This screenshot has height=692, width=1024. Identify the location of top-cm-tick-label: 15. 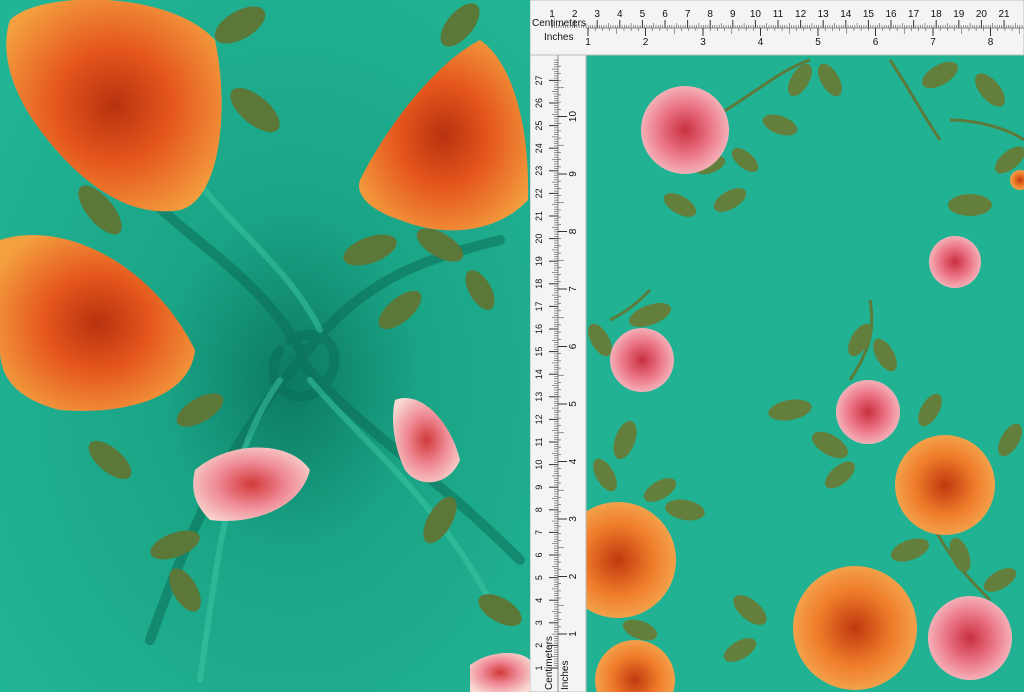
(869, 14).